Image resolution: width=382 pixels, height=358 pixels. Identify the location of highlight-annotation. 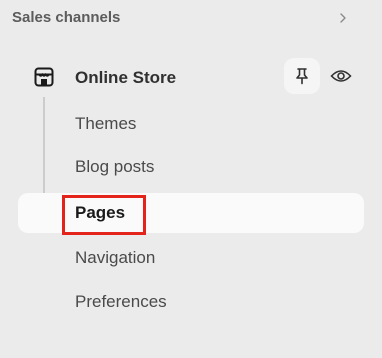
(104, 215).